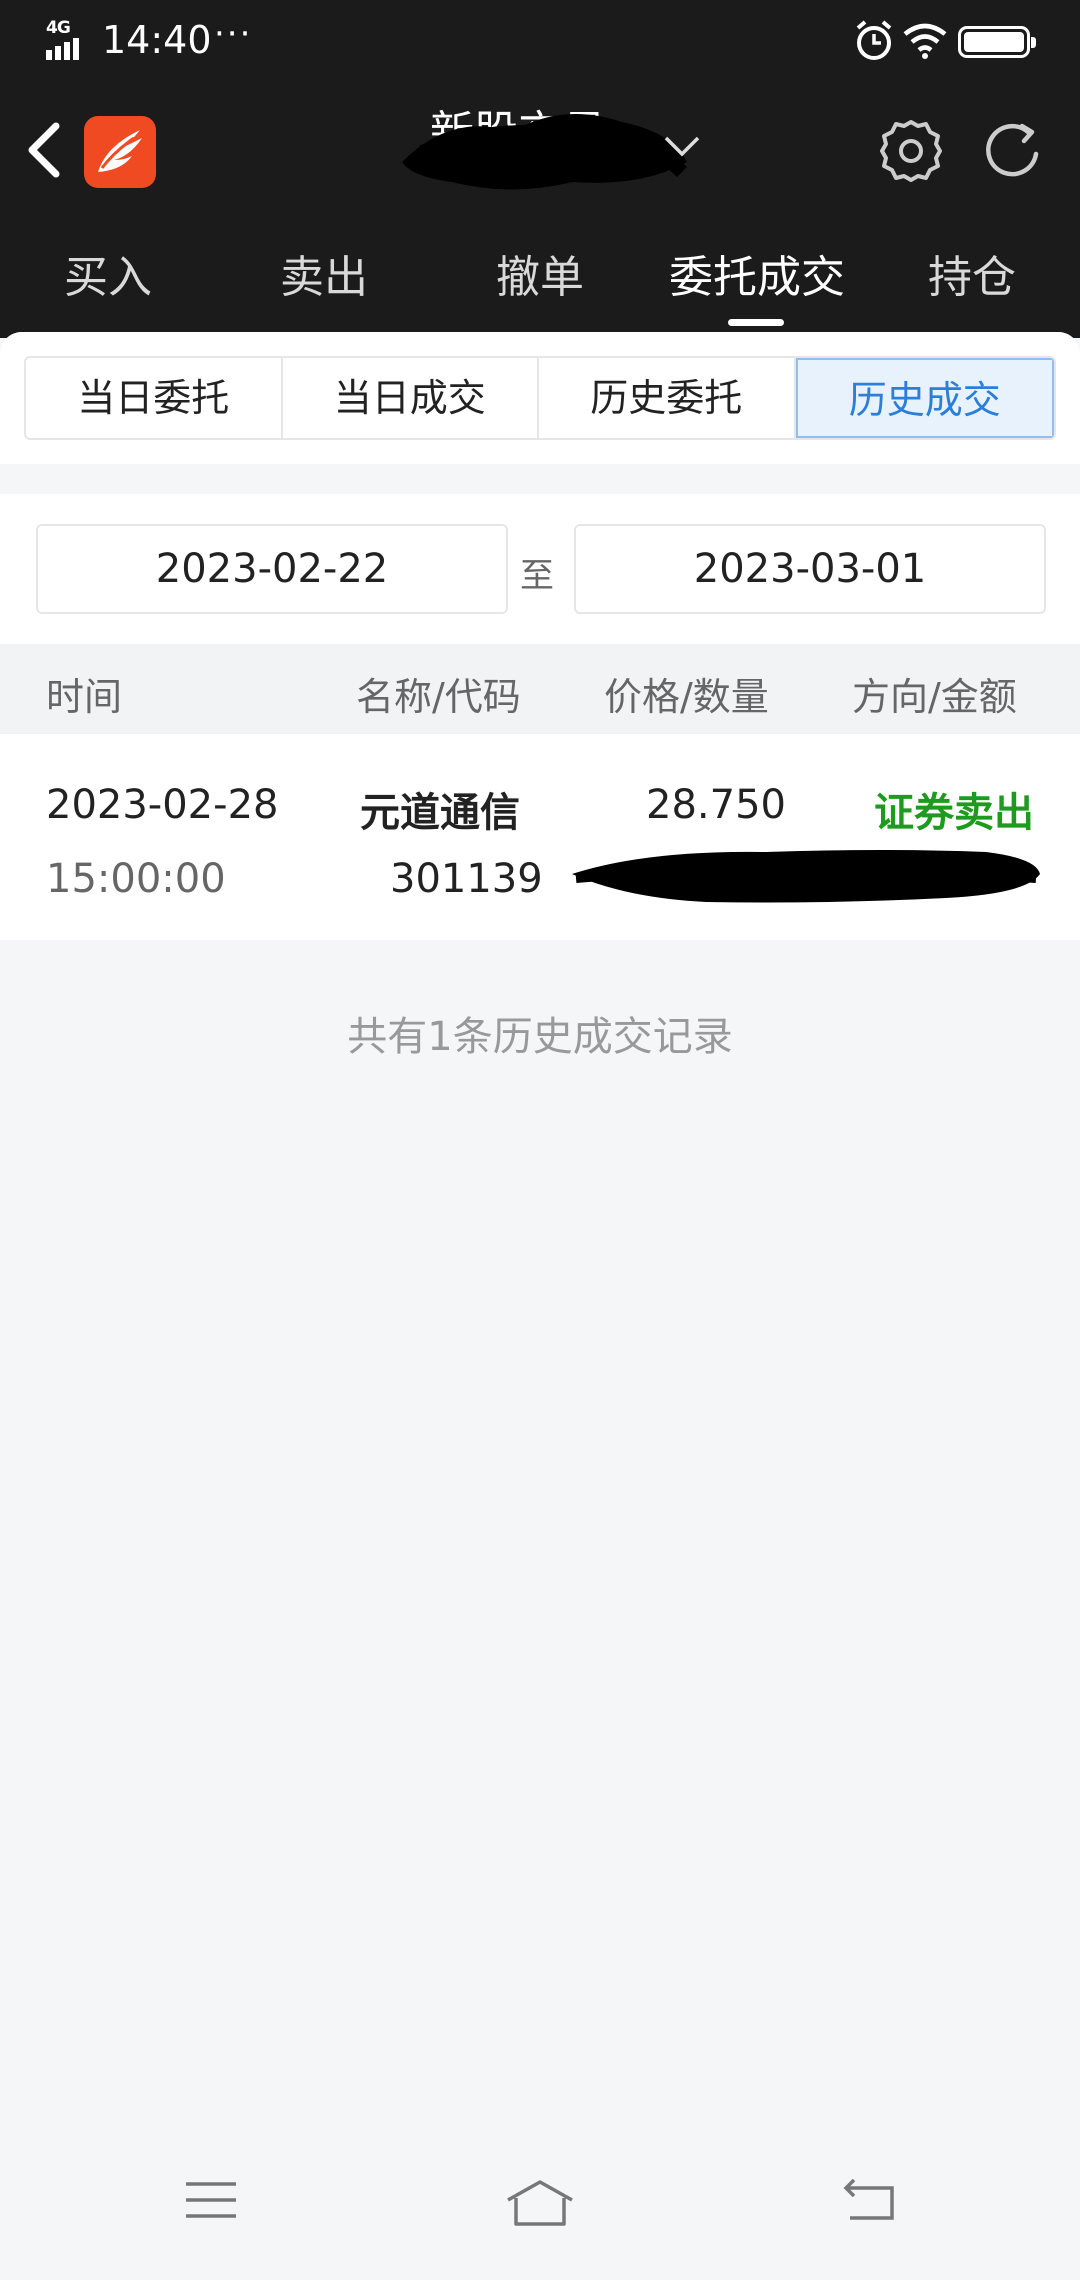 This screenshot has width=1080, height=2280. Describe the element at coordinates (874, 40) in the screenshot. I see `alarm-icon` at that location.